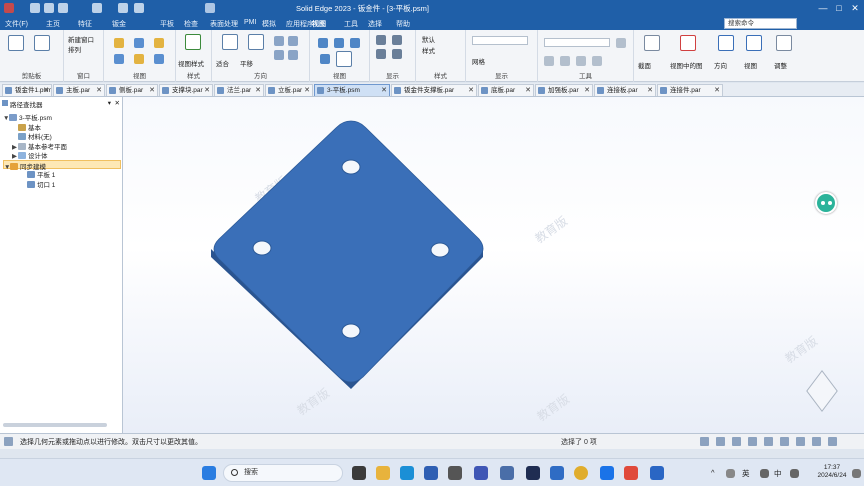 The width and height of the screenshot is (864, 486). What do you see at coordinates (549, 61) in the screenshot?
I see `section-tool-a-icon` at bounding box center [549, 61].